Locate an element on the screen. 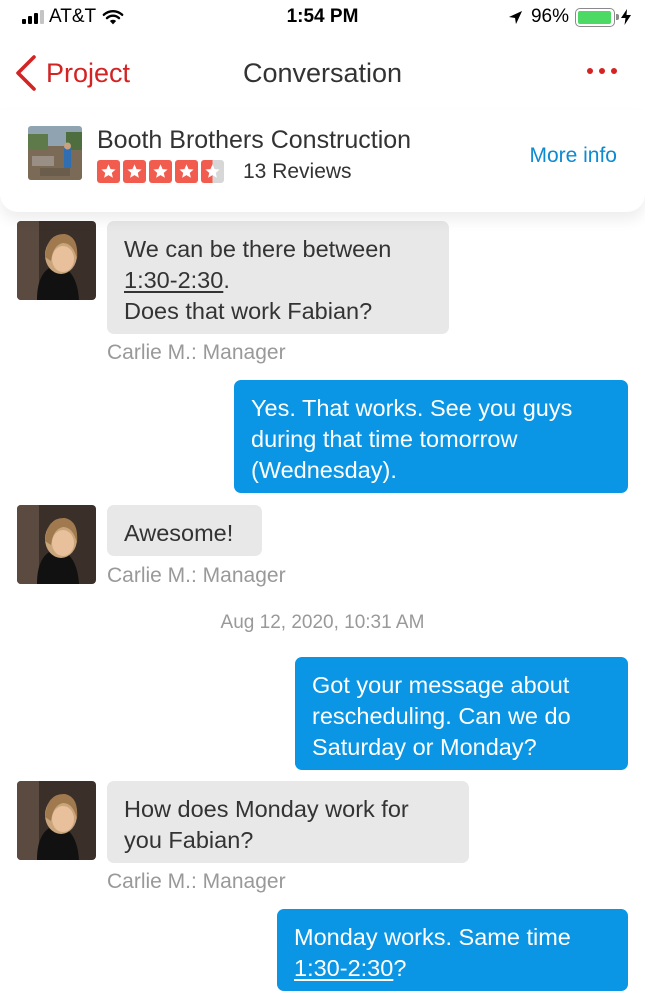 The image size is (645, 1000). star-rating is located at coordinates (160, 171).